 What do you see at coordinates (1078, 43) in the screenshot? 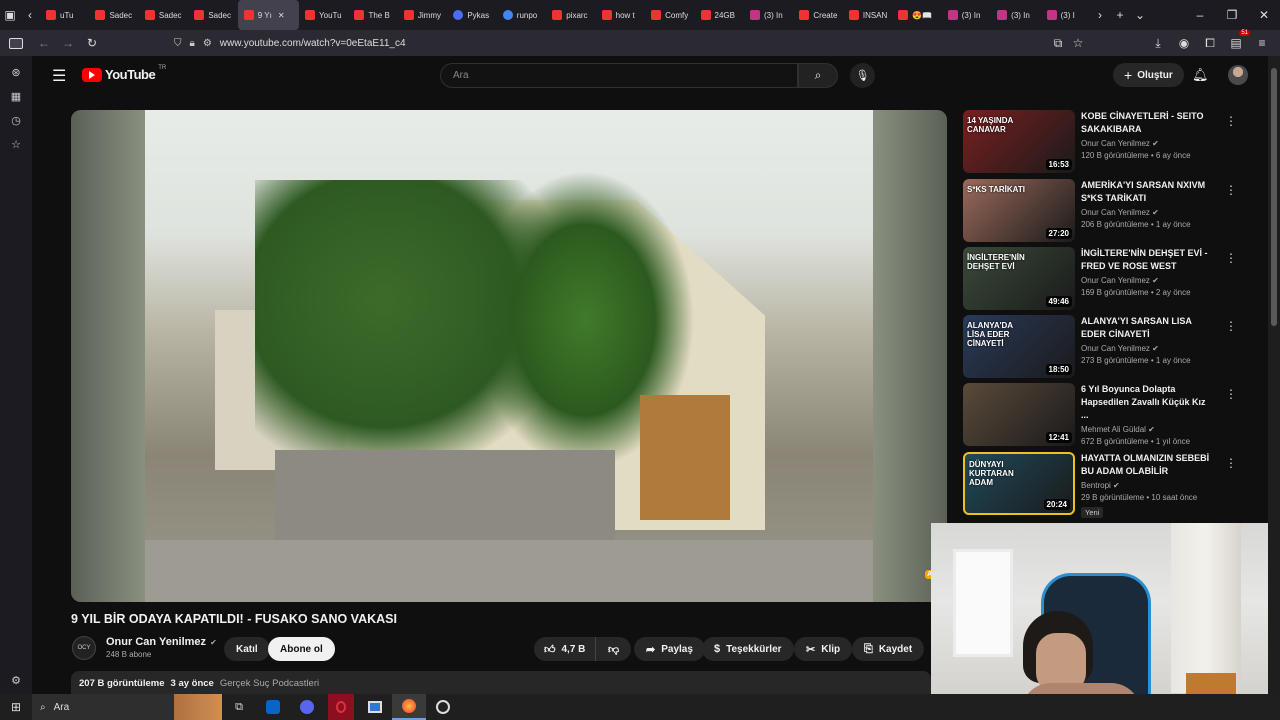
I see `bookmark-star-icon: ☆` at bounding box center [1078, 43].